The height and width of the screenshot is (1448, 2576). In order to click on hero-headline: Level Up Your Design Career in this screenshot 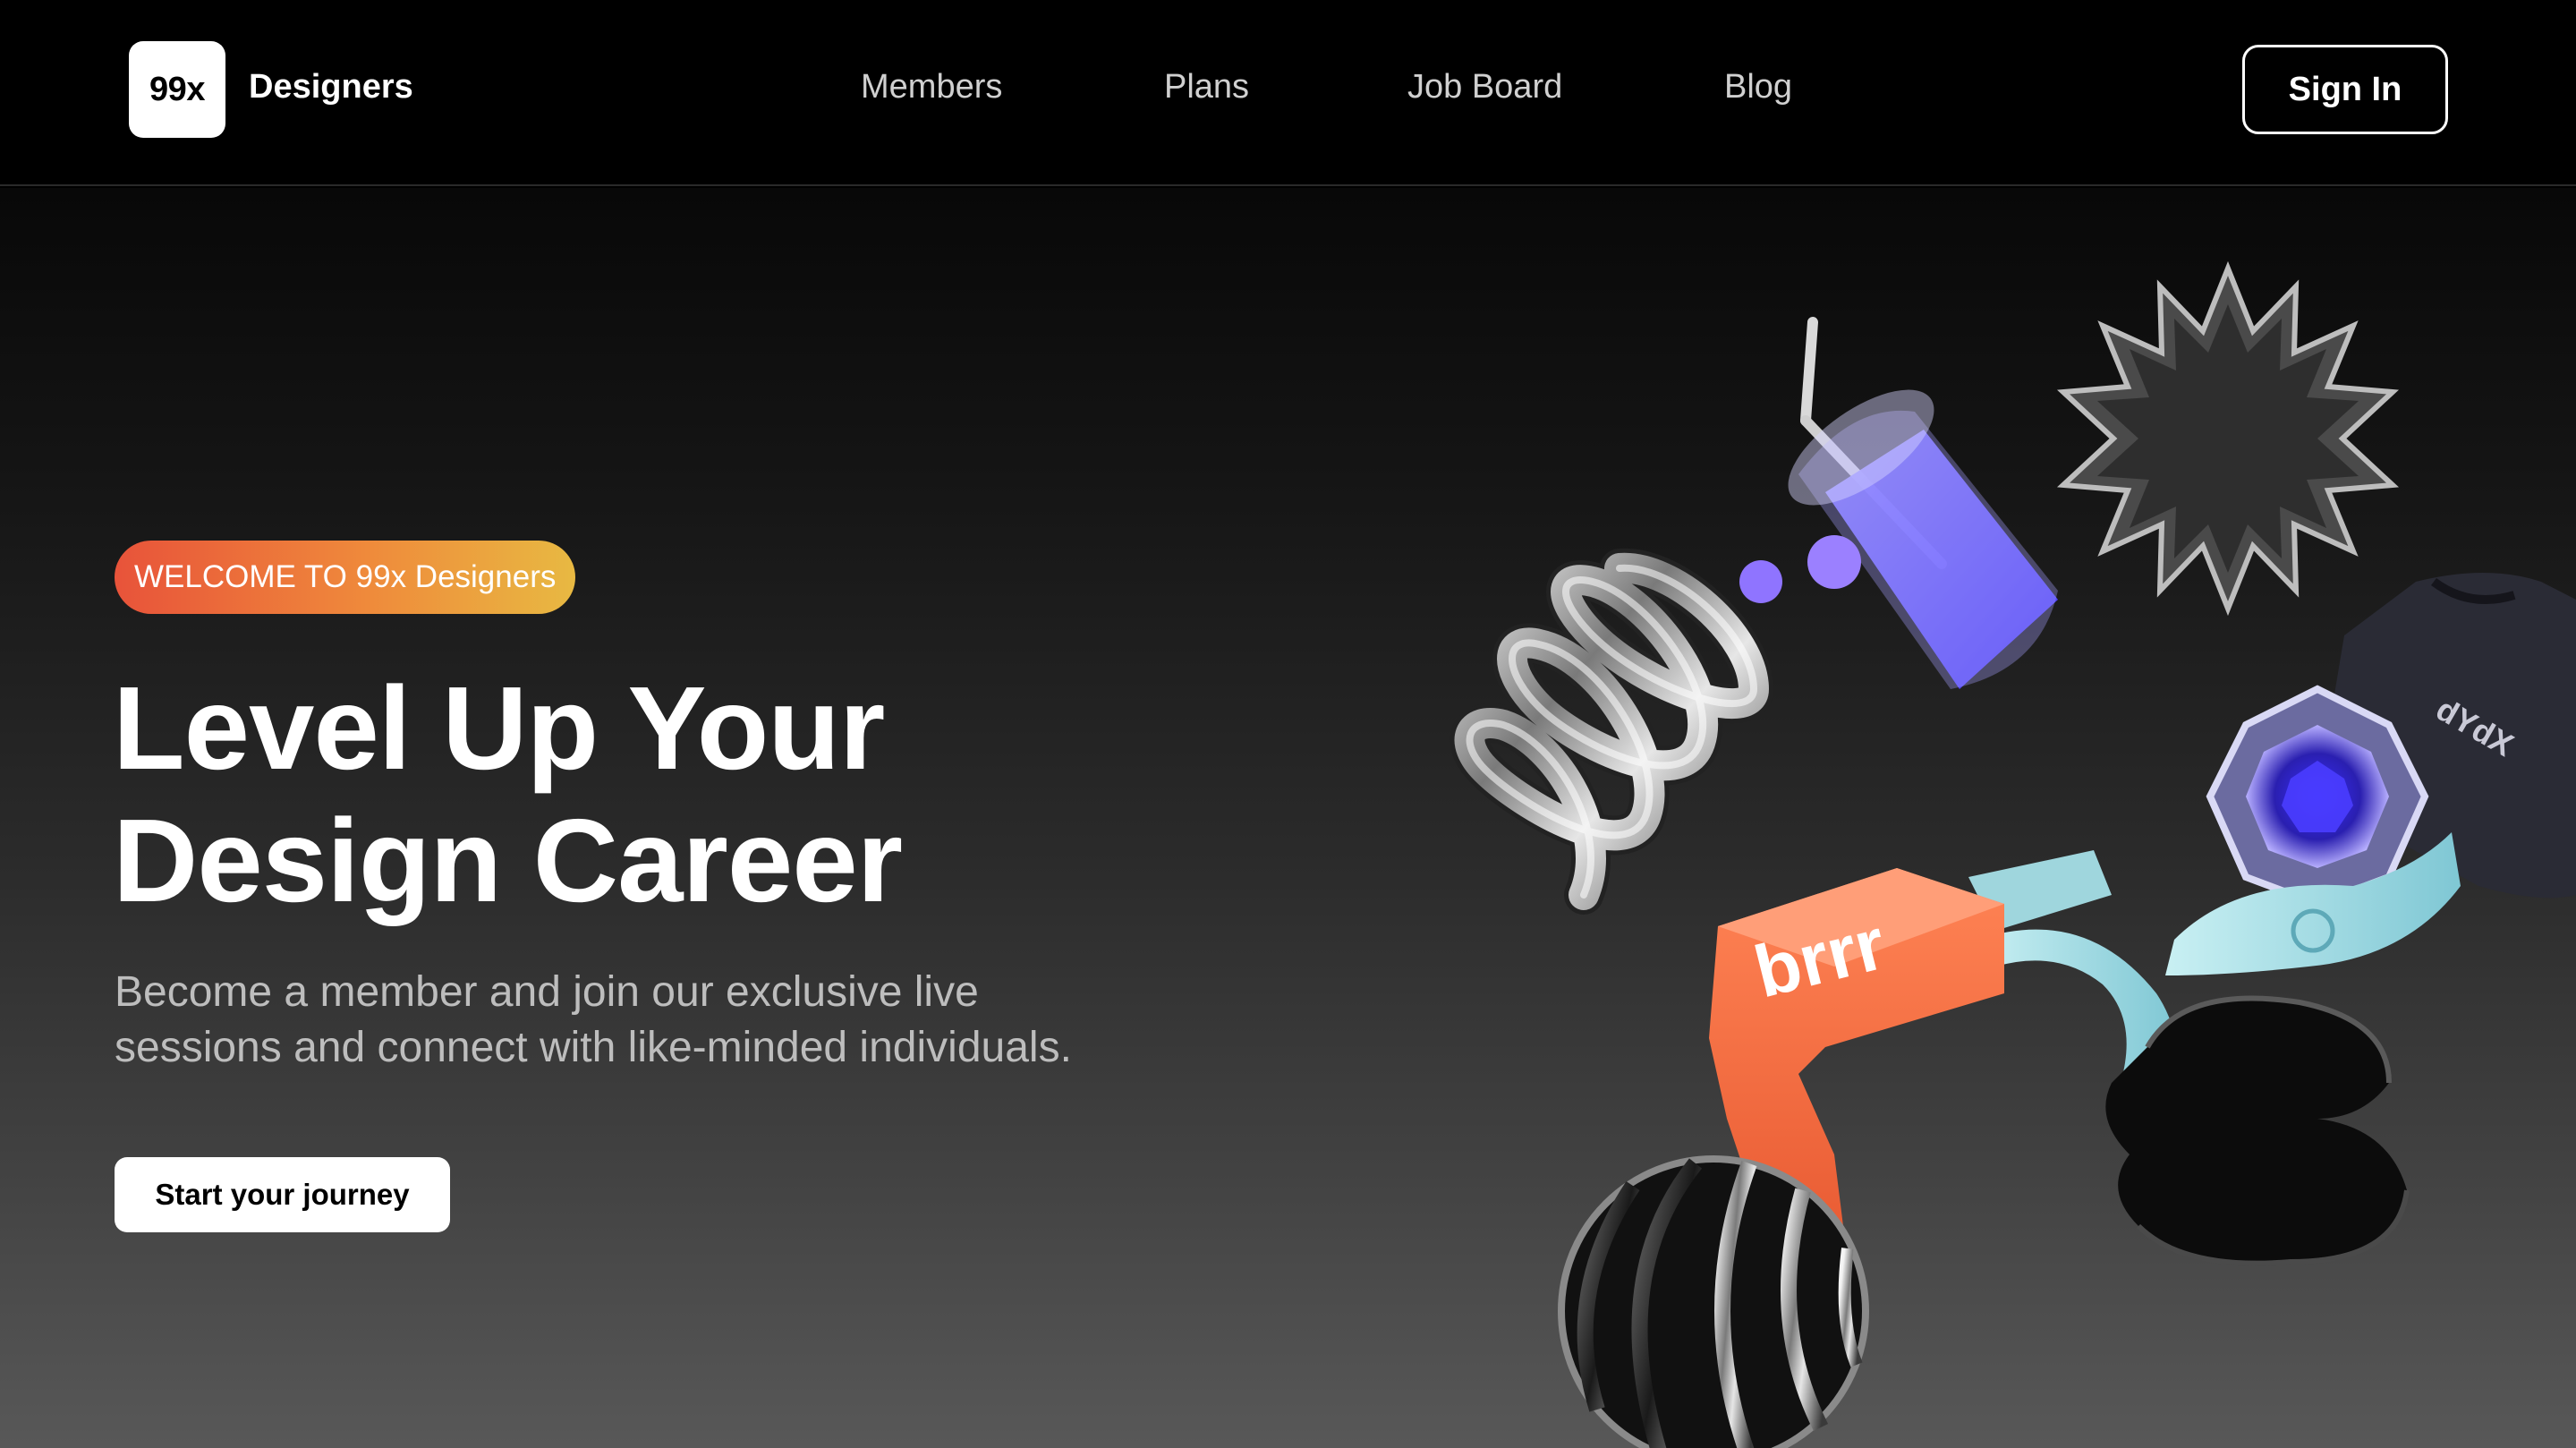, I will do `click(694, 794)`.